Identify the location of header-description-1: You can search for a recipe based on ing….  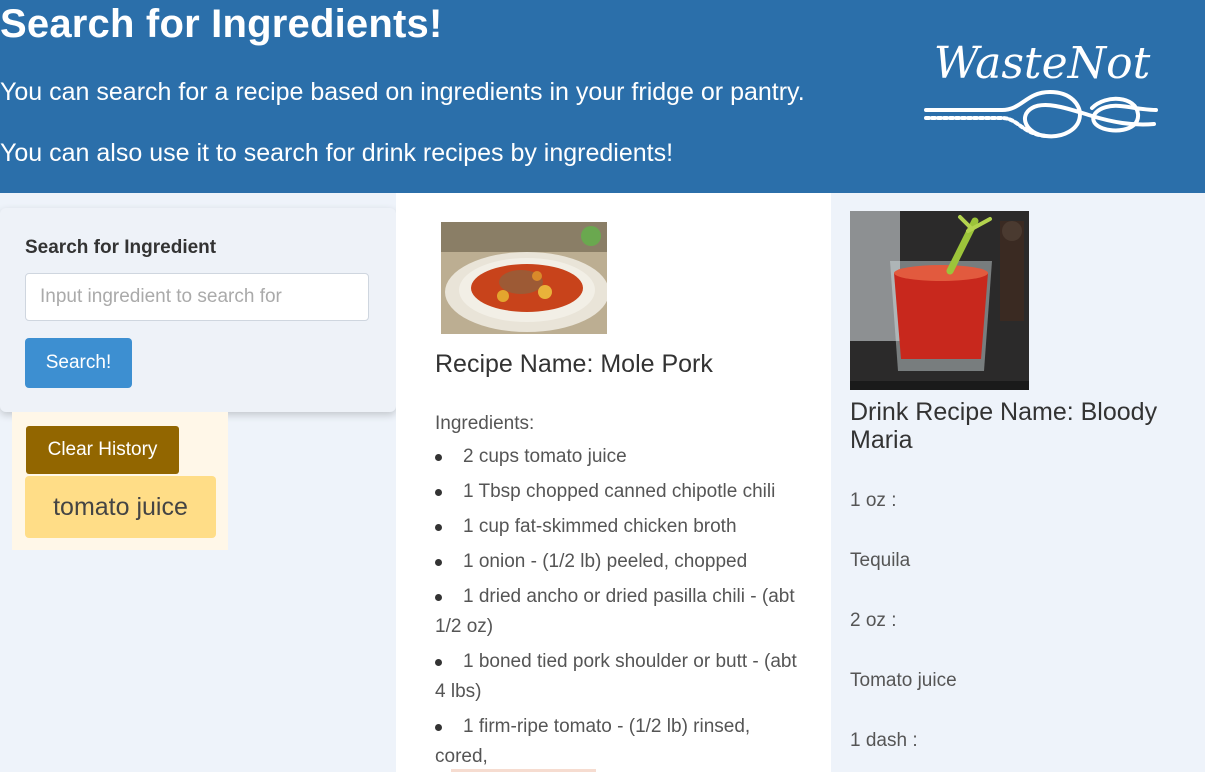
(402, 92).